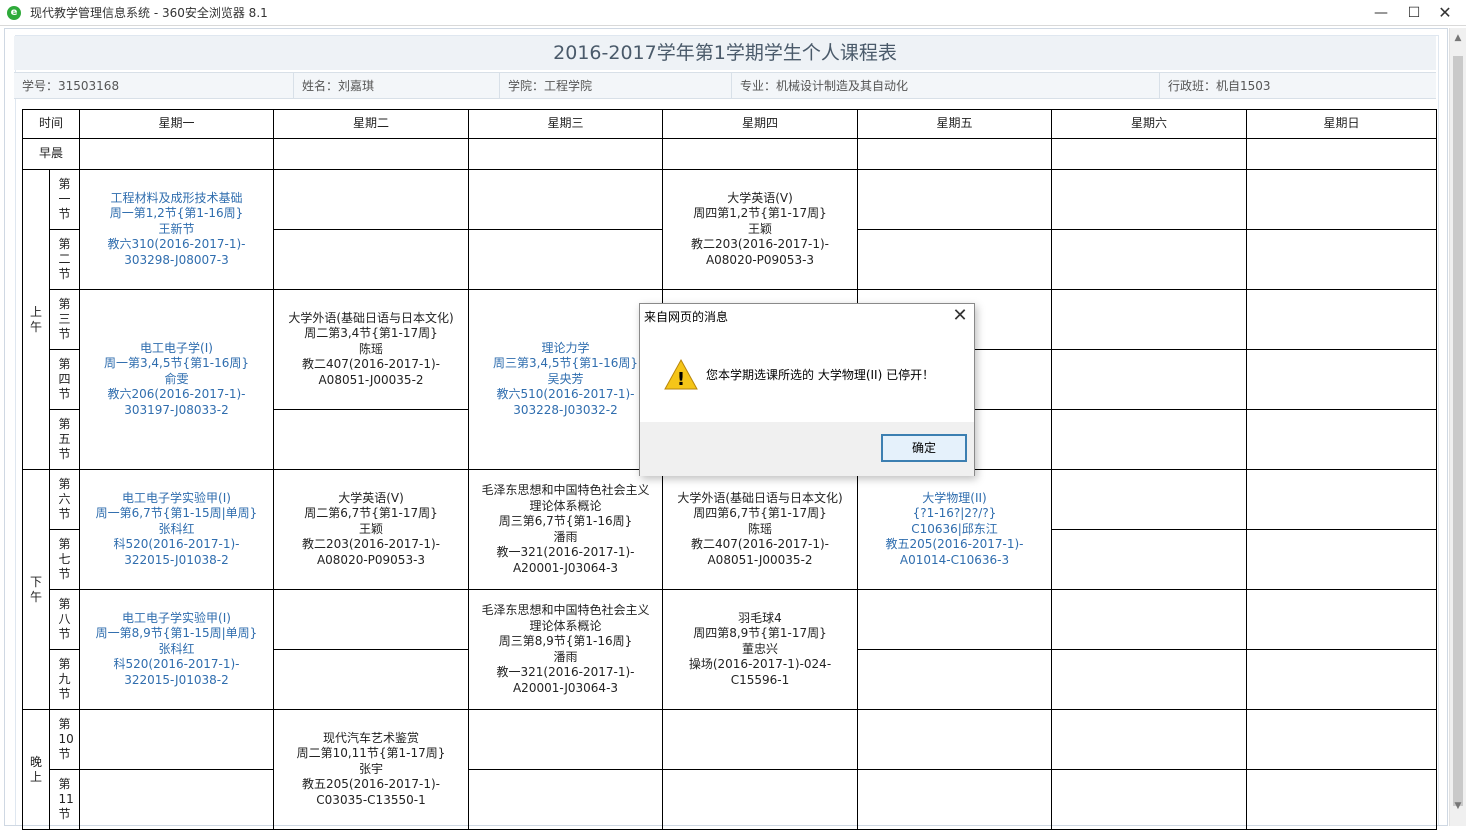  What do you see at coordinates (565, 124) in the screenshot?
I see `header-day: 星期三` at bounding box center [565, 124].